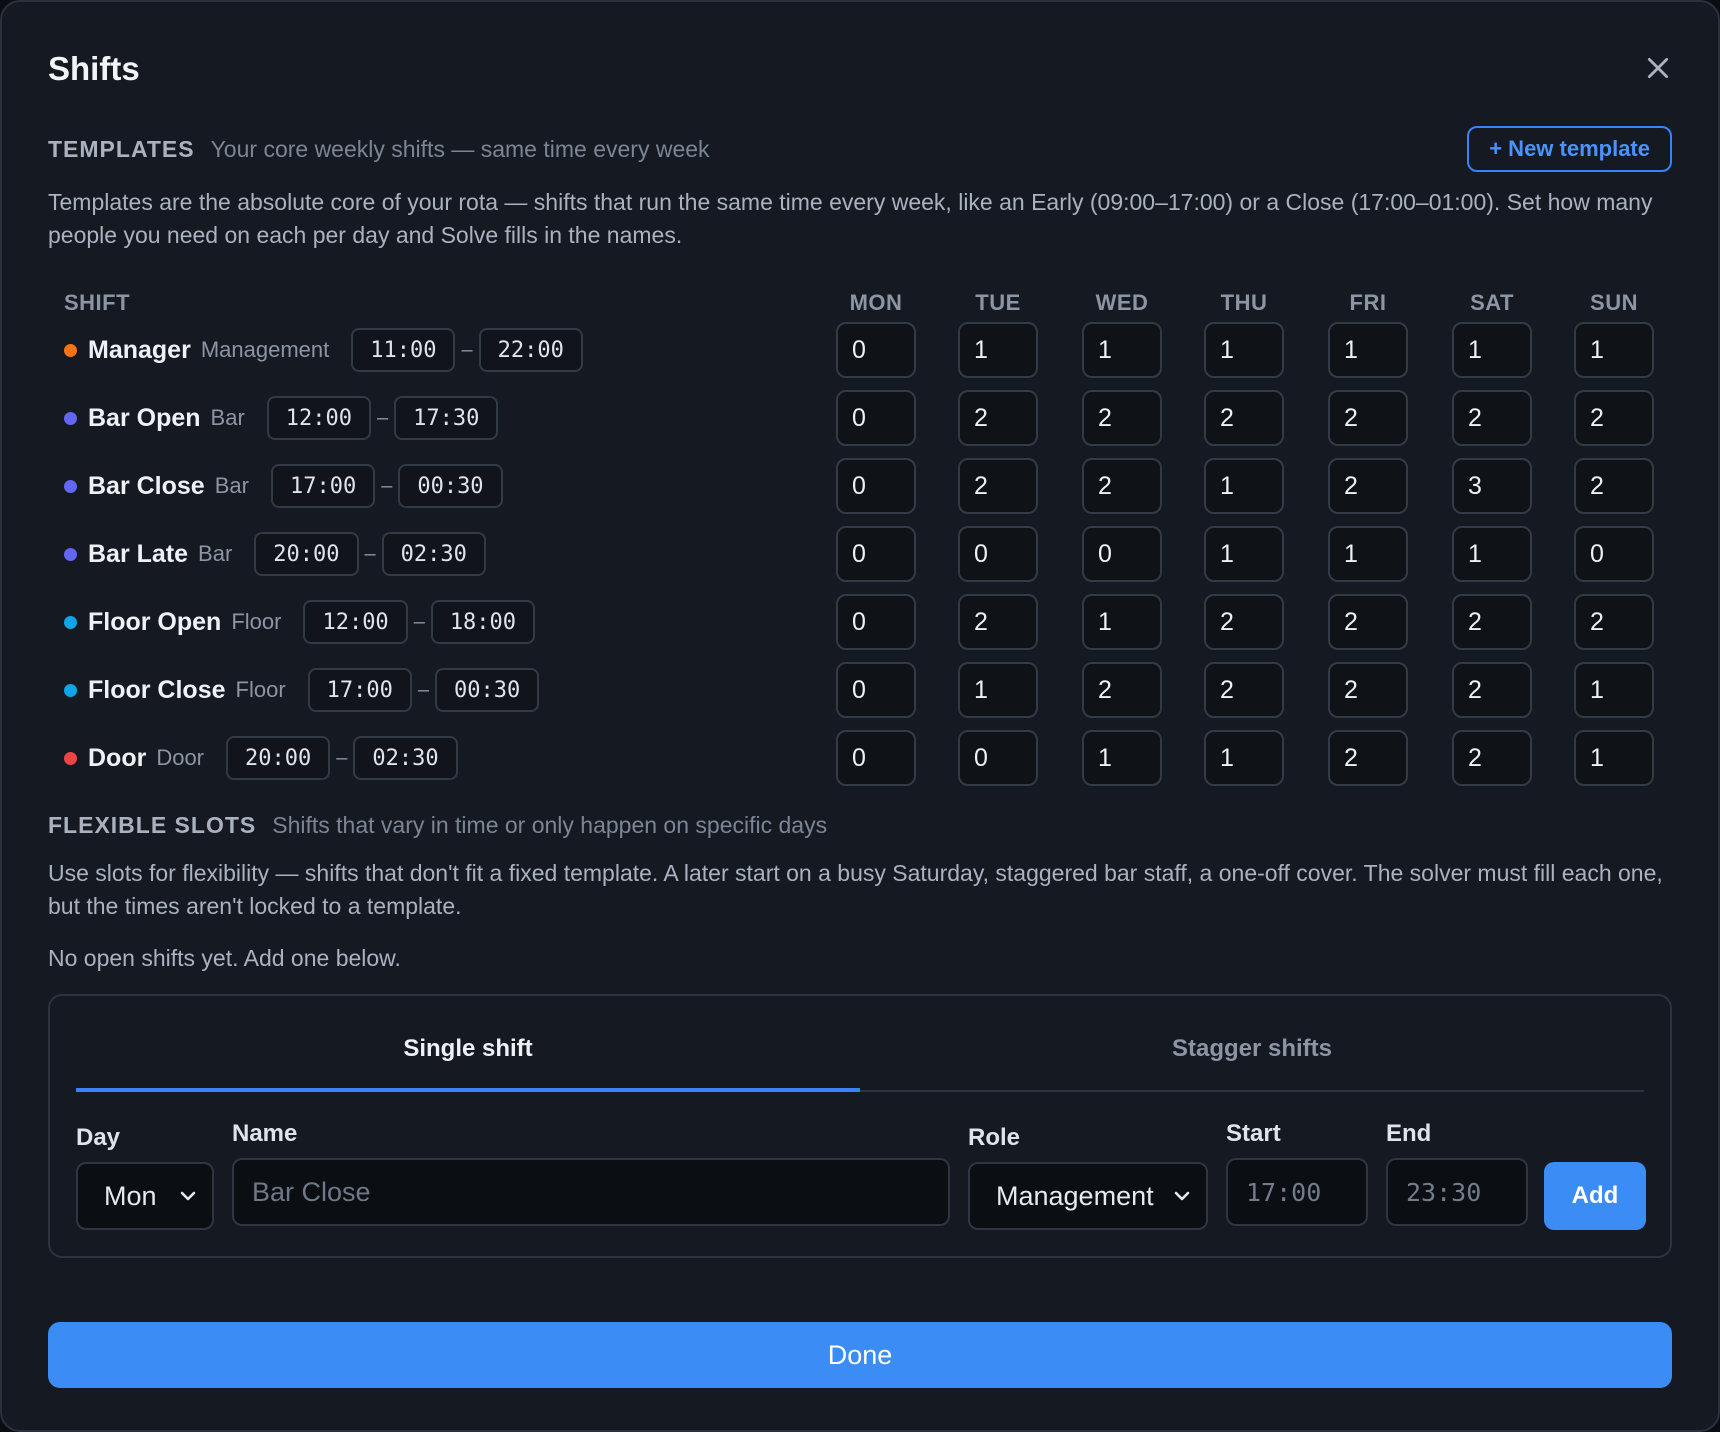 The width and height of the screenshot is (1720, 1432). What do you see at coordinates (446, 418) in the screenshot?
I see `end-time-field: 17:30` at bounding box center [446, 418].